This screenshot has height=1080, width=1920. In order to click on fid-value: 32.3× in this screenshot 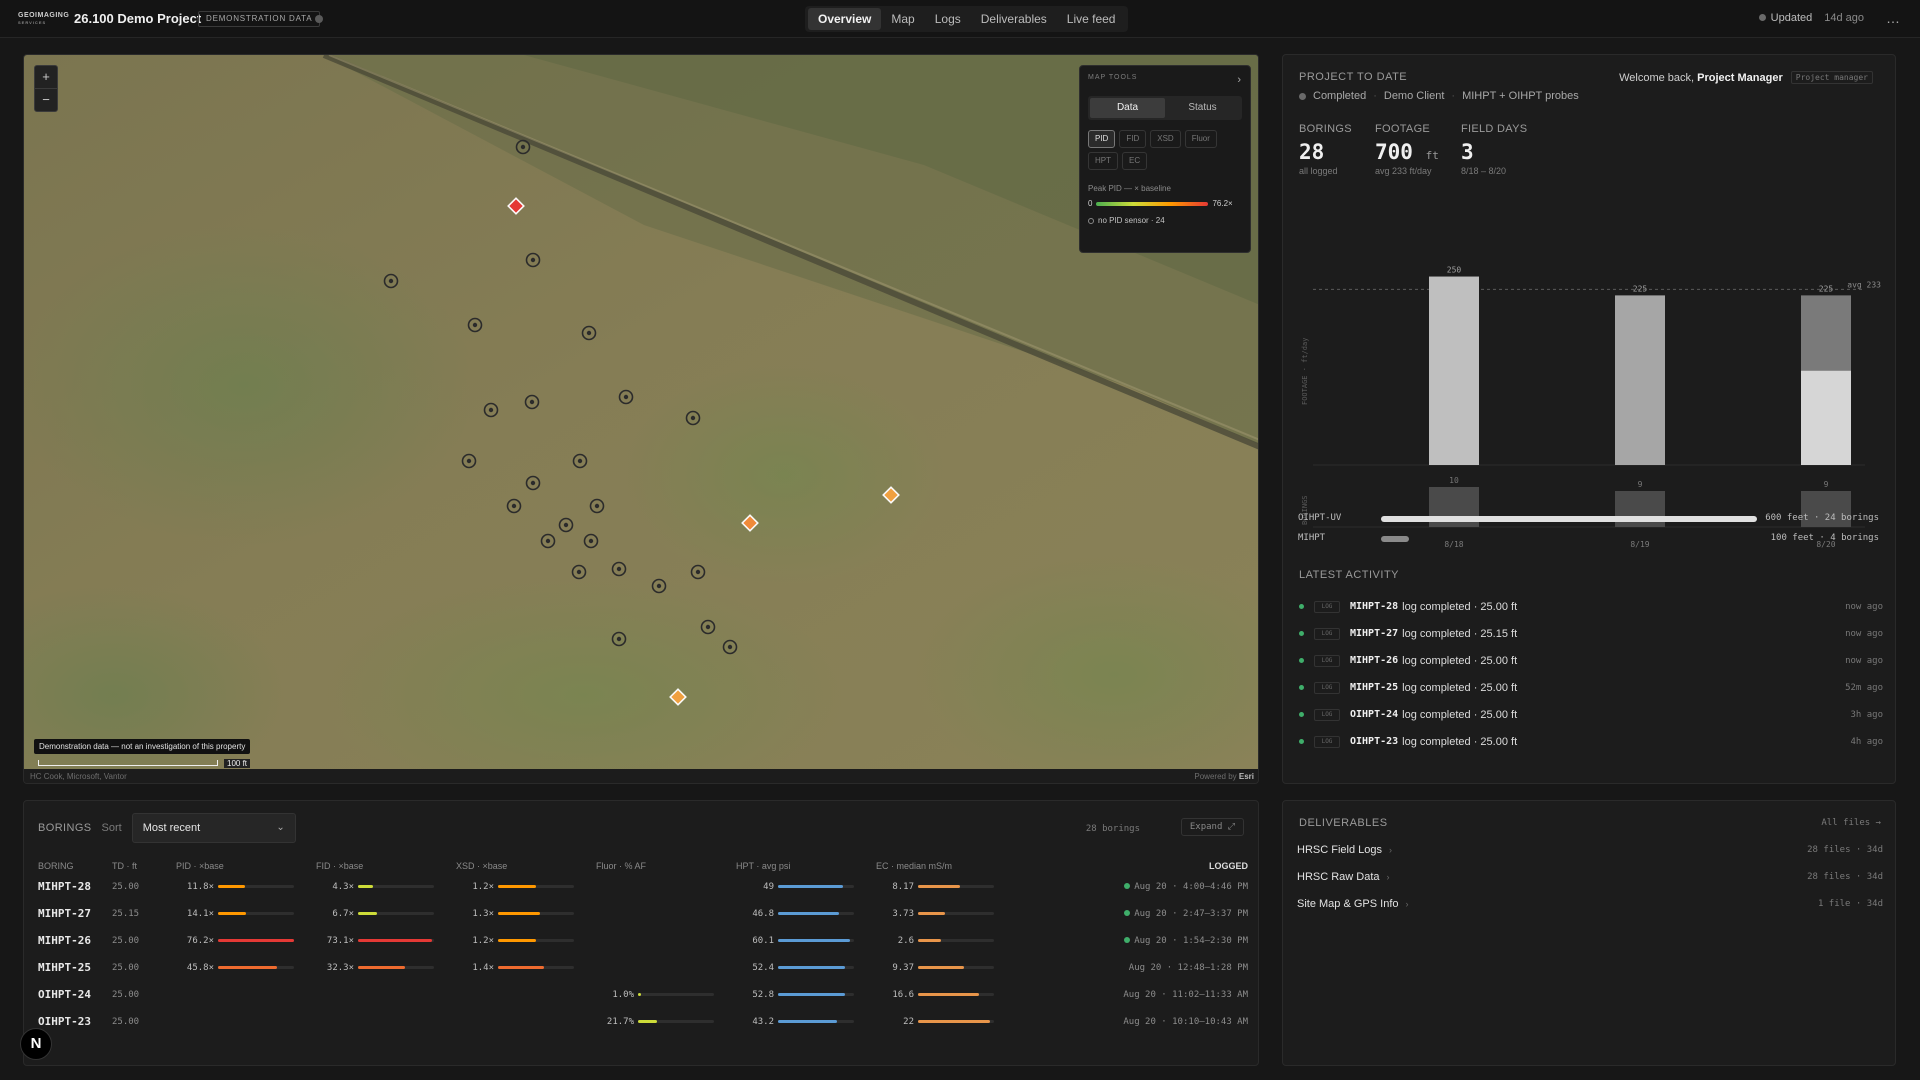, I will do `click(340, 967)`.